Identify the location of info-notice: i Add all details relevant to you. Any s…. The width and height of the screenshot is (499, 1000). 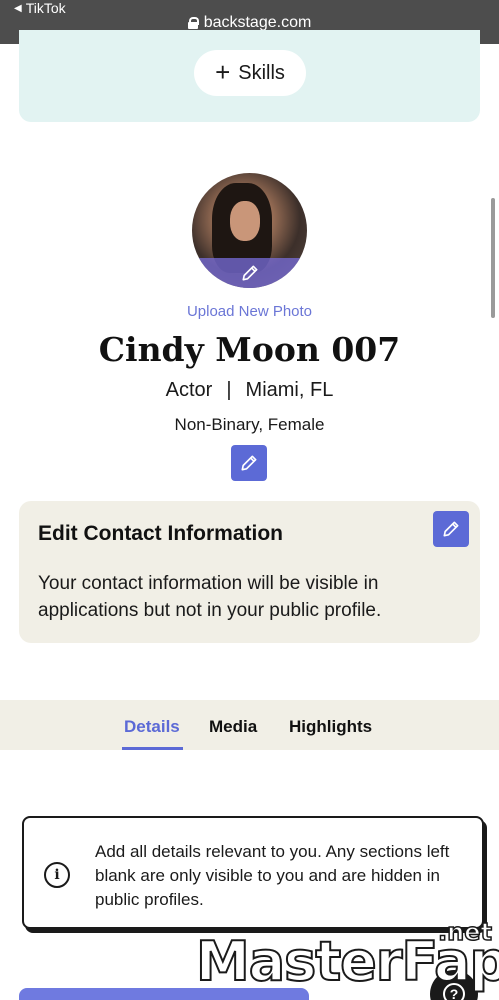
(253, 872).